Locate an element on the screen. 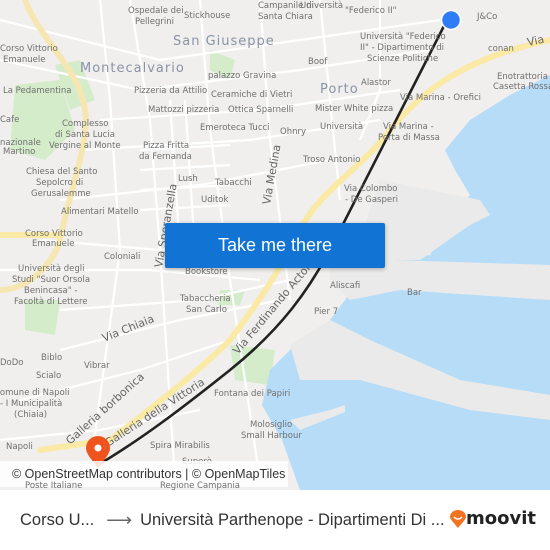 The image size is (550, 550). moovit-pin-icon is located at coordinates (458, 518).